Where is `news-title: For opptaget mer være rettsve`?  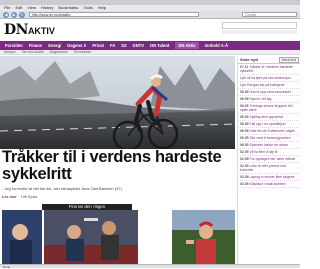
news-title: For opptaget mer være rettsve is located at coordinates (273, 159).